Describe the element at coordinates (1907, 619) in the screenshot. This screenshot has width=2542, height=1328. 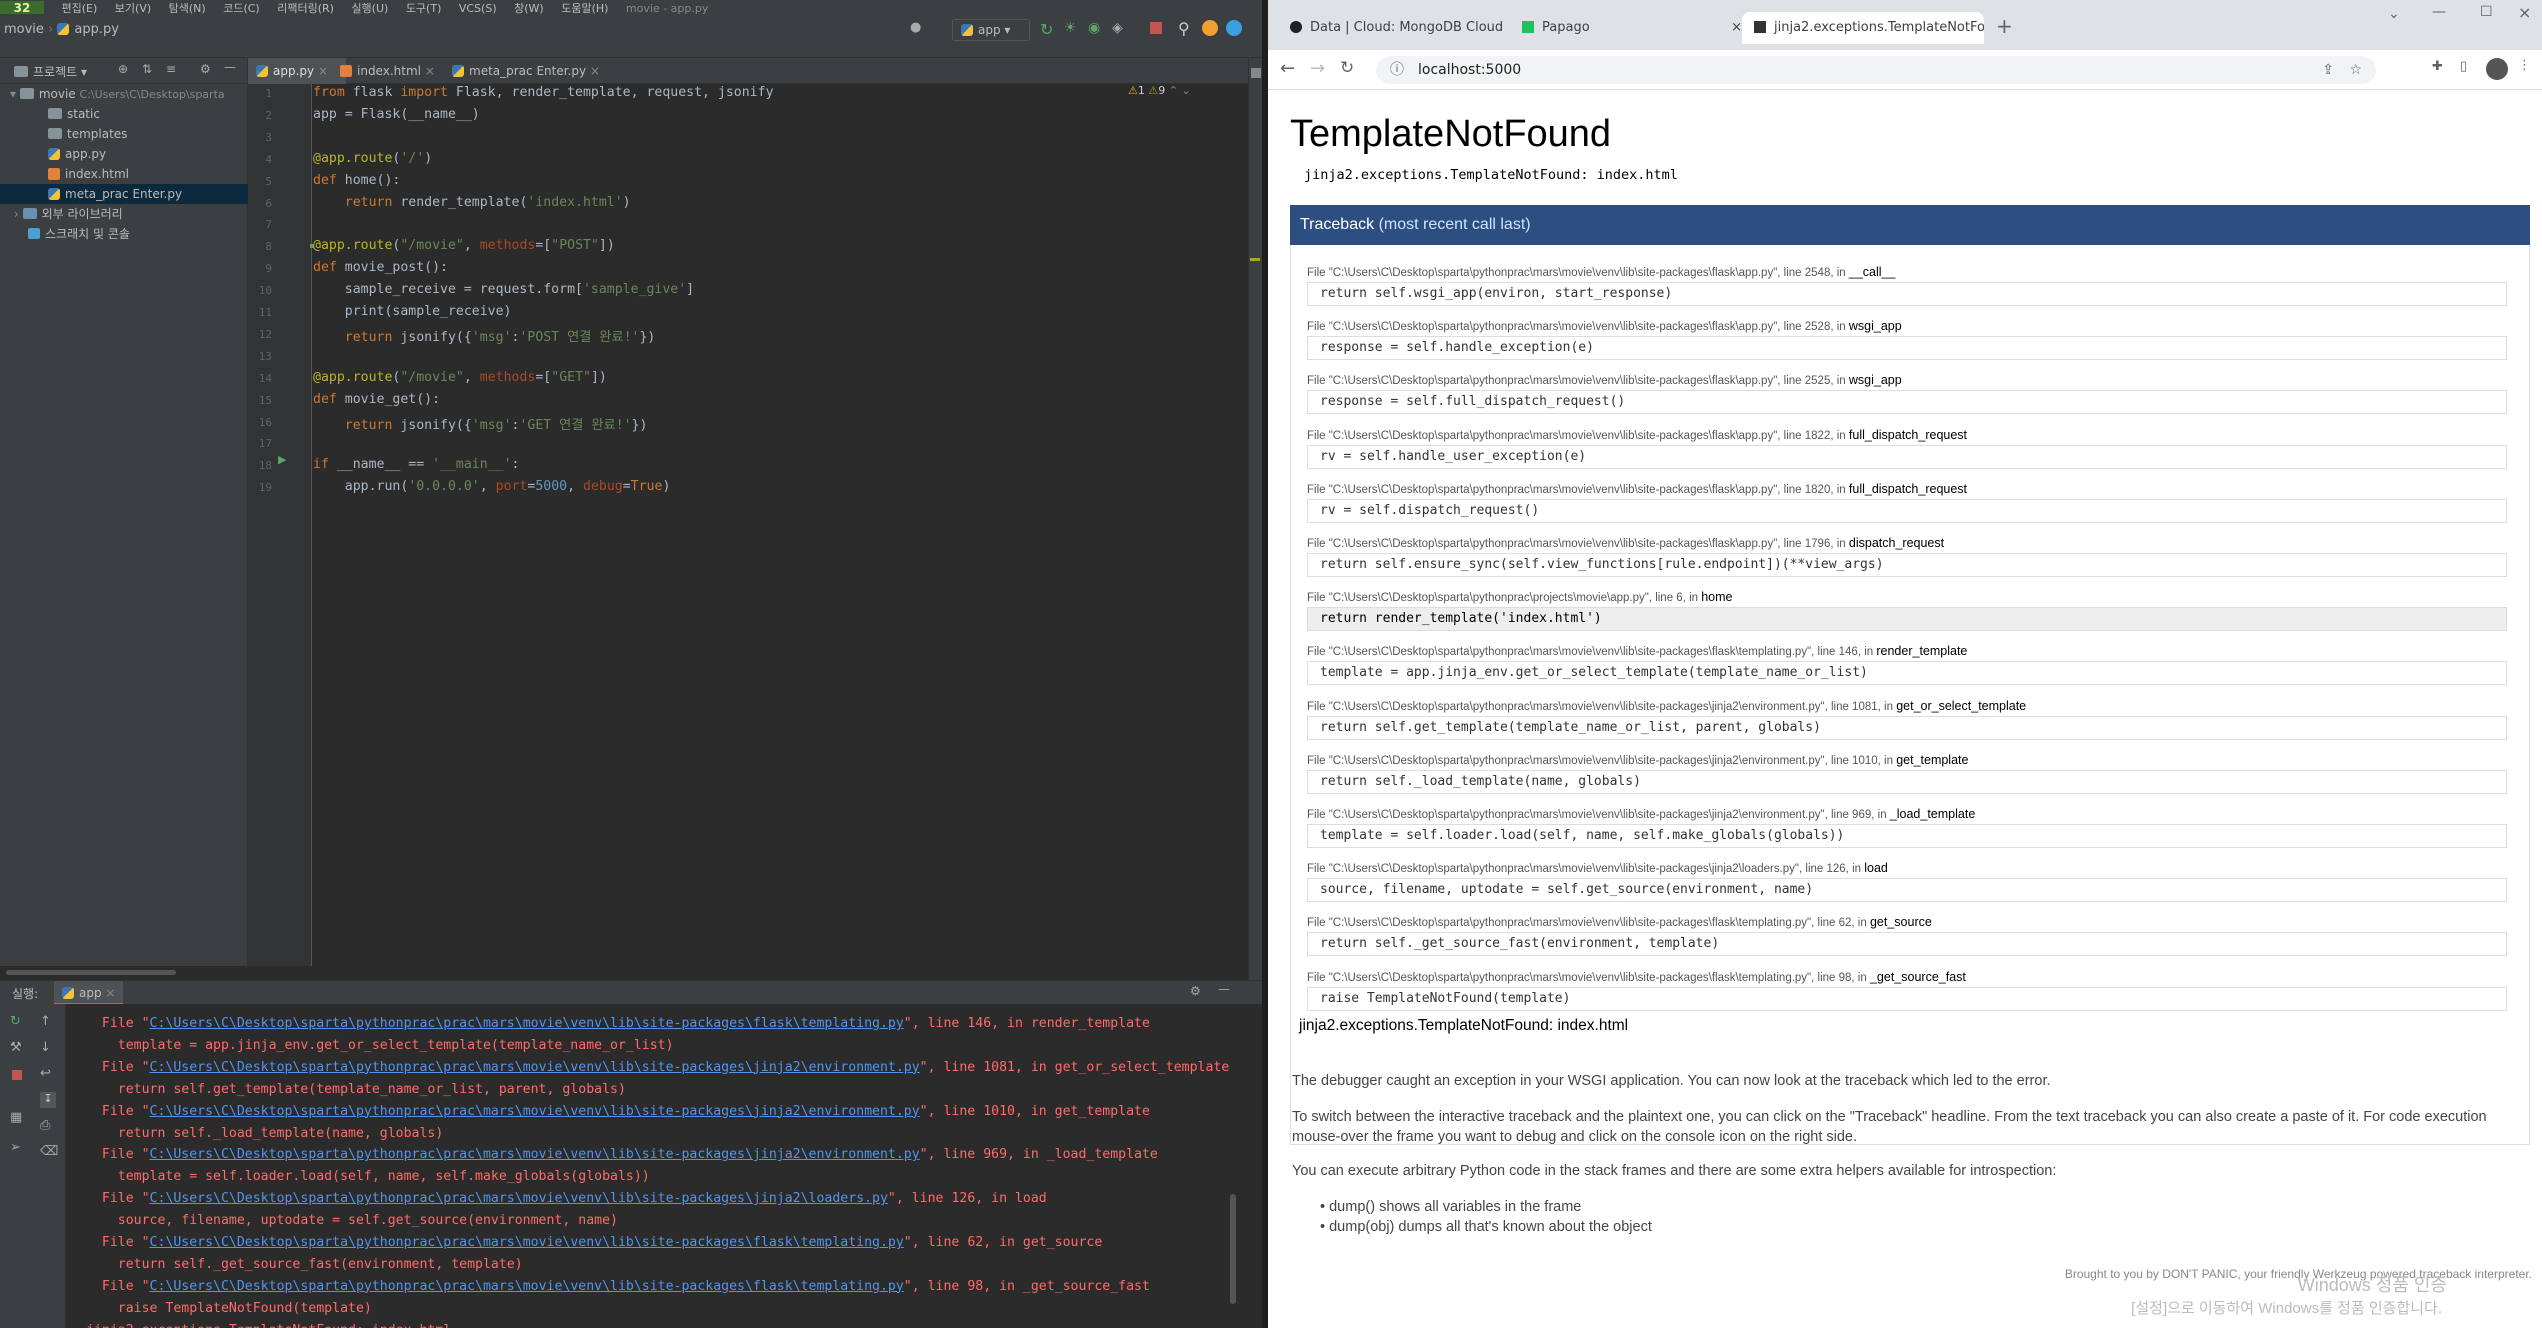
I see `frame-code: return render_template('index.html')` at that location.